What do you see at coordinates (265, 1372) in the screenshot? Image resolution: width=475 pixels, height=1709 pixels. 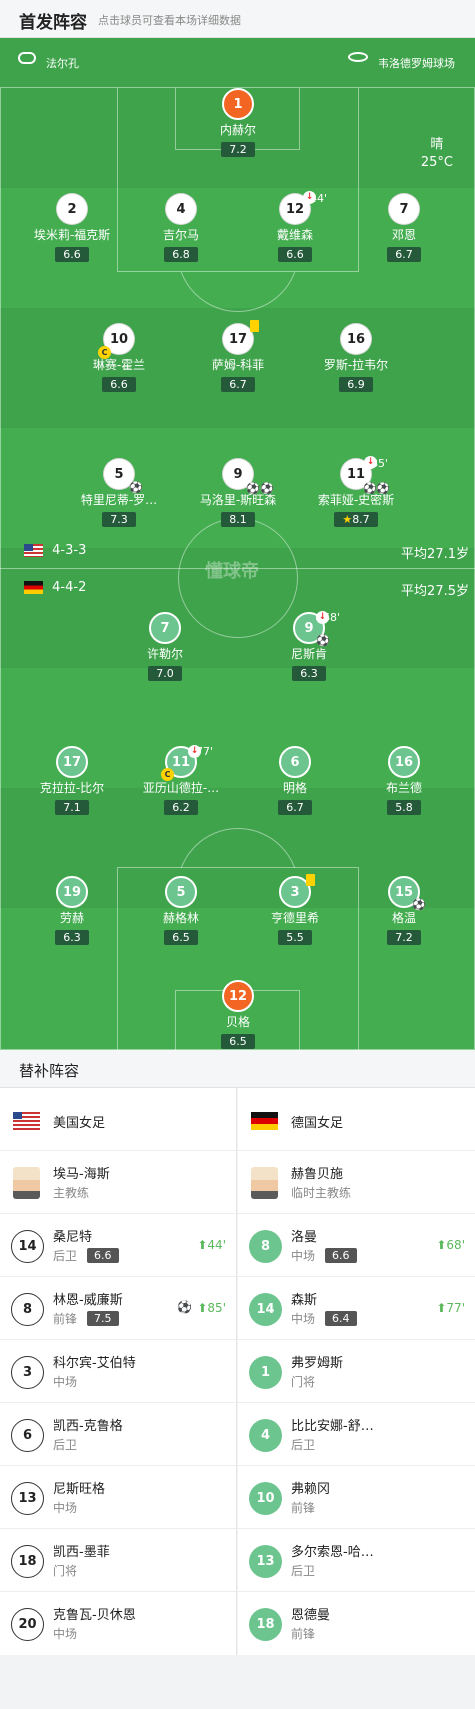 I see `sub-number: 1` at bounding box center [265, 1372].